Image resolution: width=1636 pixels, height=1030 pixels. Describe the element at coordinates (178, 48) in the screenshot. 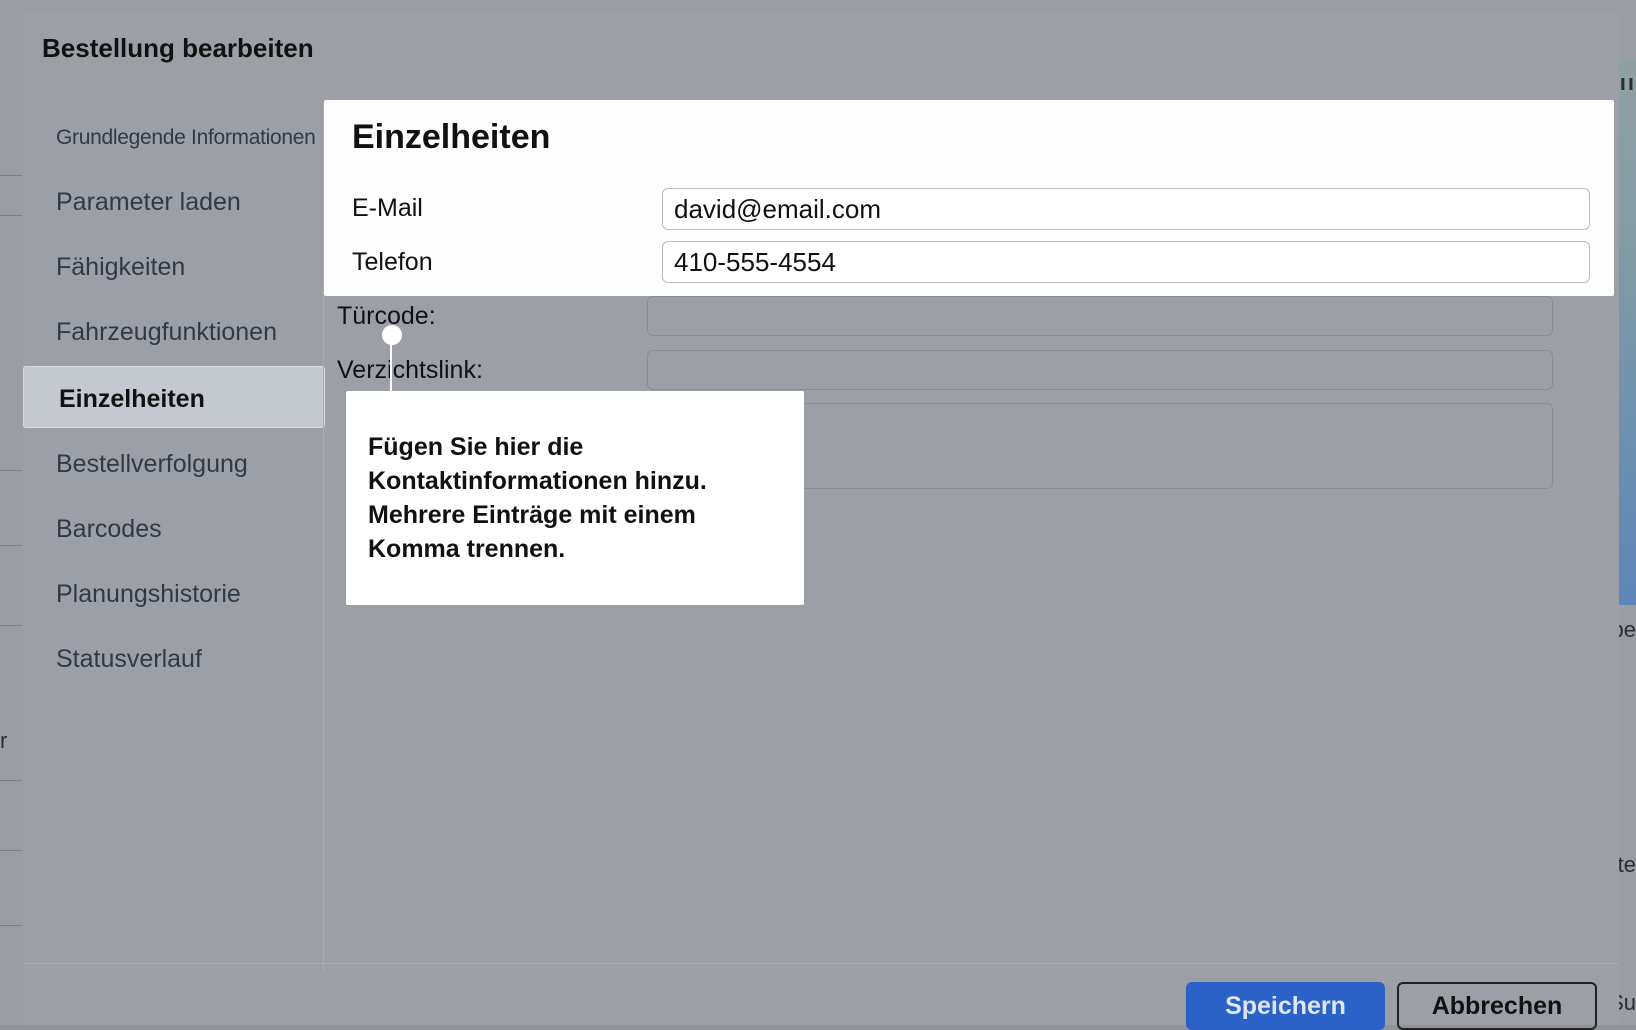

I see `dialog-title: Bestellung bearbeiten` at that location.